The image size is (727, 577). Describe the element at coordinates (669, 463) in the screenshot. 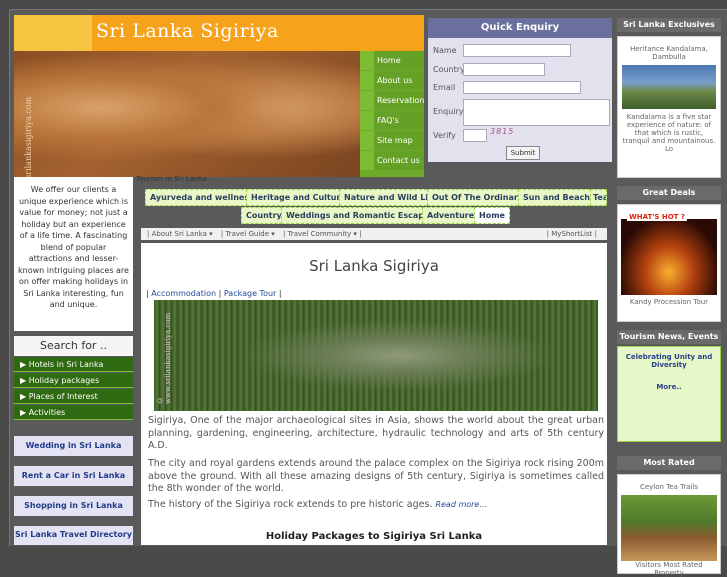

I see `rated-title: Most Rated` at that location.